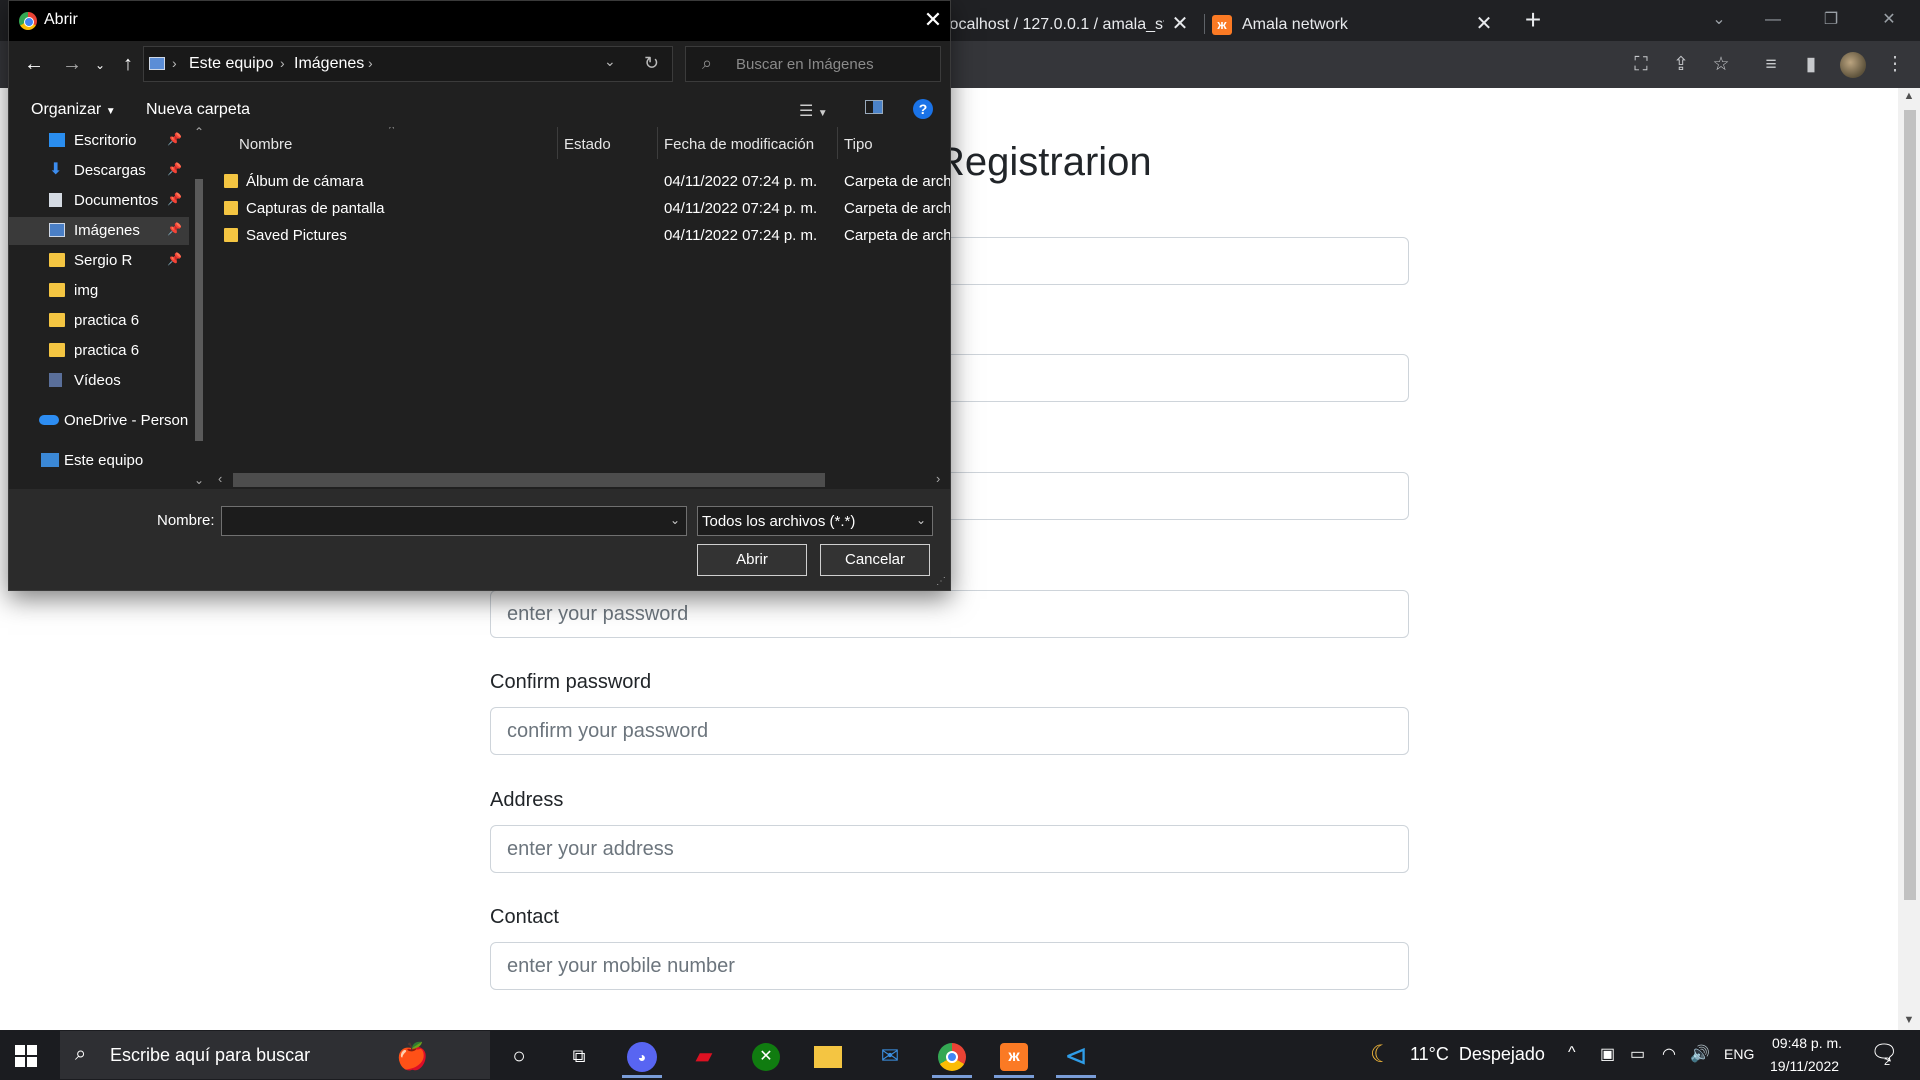  I want to click on weather-moon-icon: ☾, so click(1381, 1054).